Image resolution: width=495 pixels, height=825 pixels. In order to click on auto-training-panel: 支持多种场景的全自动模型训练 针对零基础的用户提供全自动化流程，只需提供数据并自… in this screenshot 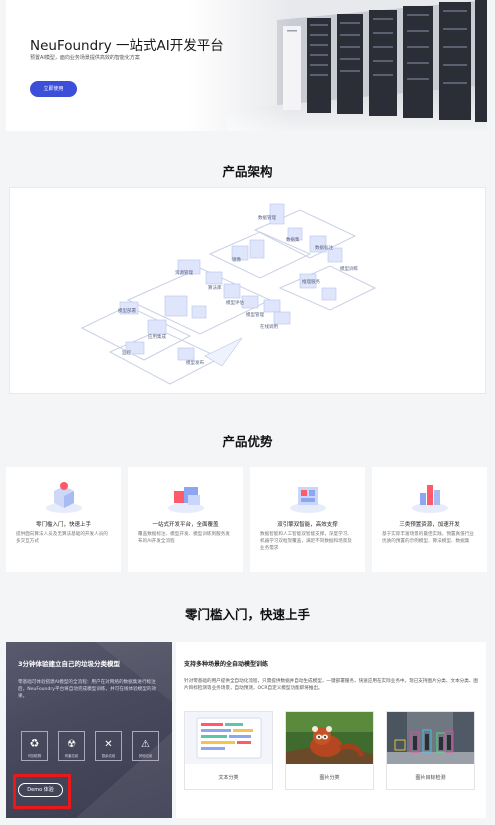, I will do `click(331, 730)`.